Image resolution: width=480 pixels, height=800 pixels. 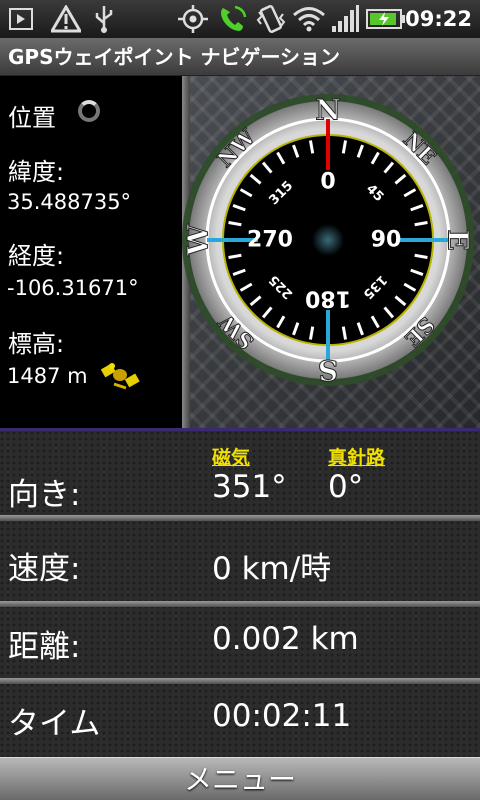 What do you see at coordinates (285, 639) in the screenshot?
I see `distance-value: 0.002 km` at bounding box center [285, 639].